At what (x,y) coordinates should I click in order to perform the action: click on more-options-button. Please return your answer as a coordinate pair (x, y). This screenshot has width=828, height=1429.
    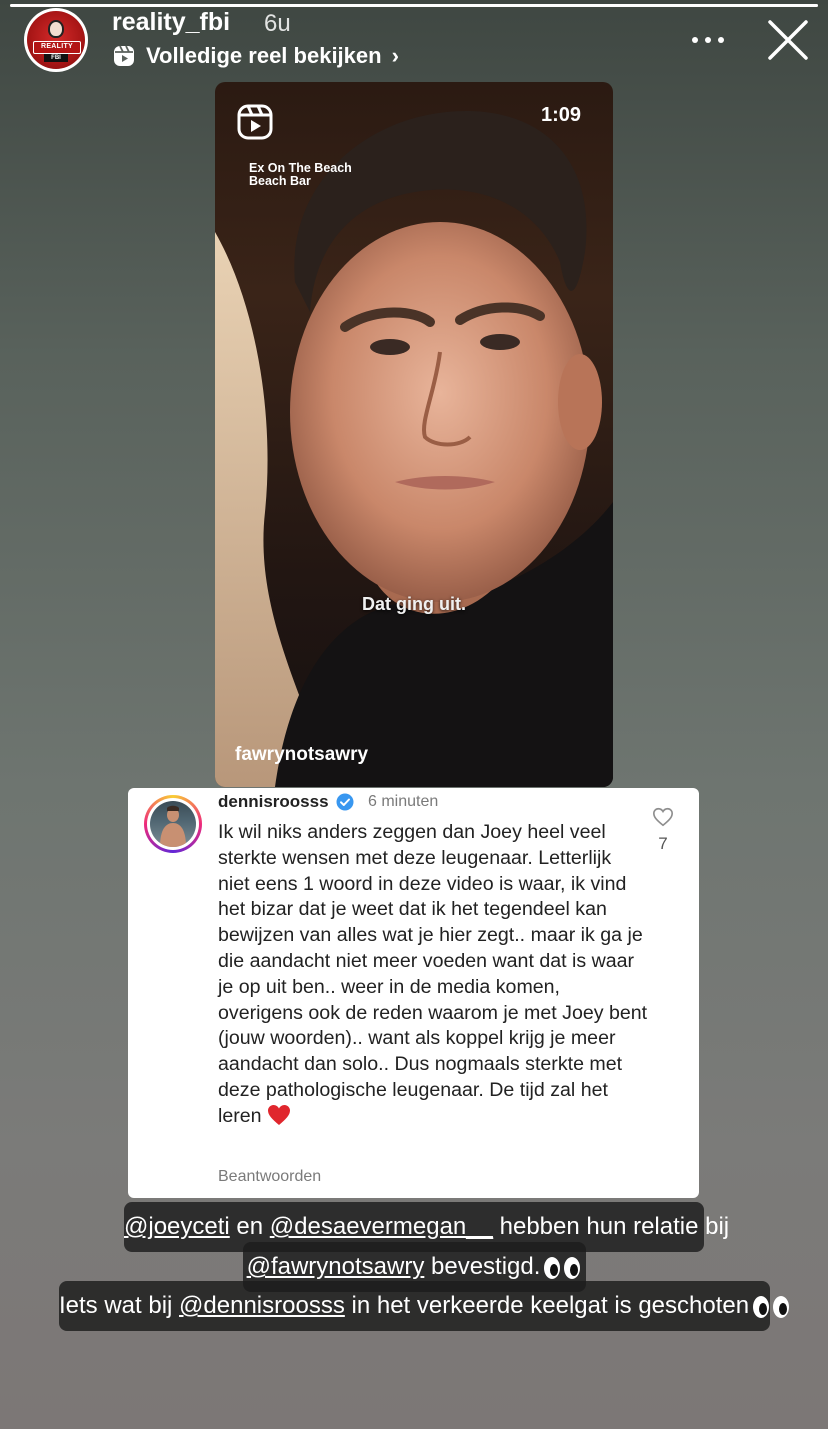
    Looking at the image, I should click on (708, 40).